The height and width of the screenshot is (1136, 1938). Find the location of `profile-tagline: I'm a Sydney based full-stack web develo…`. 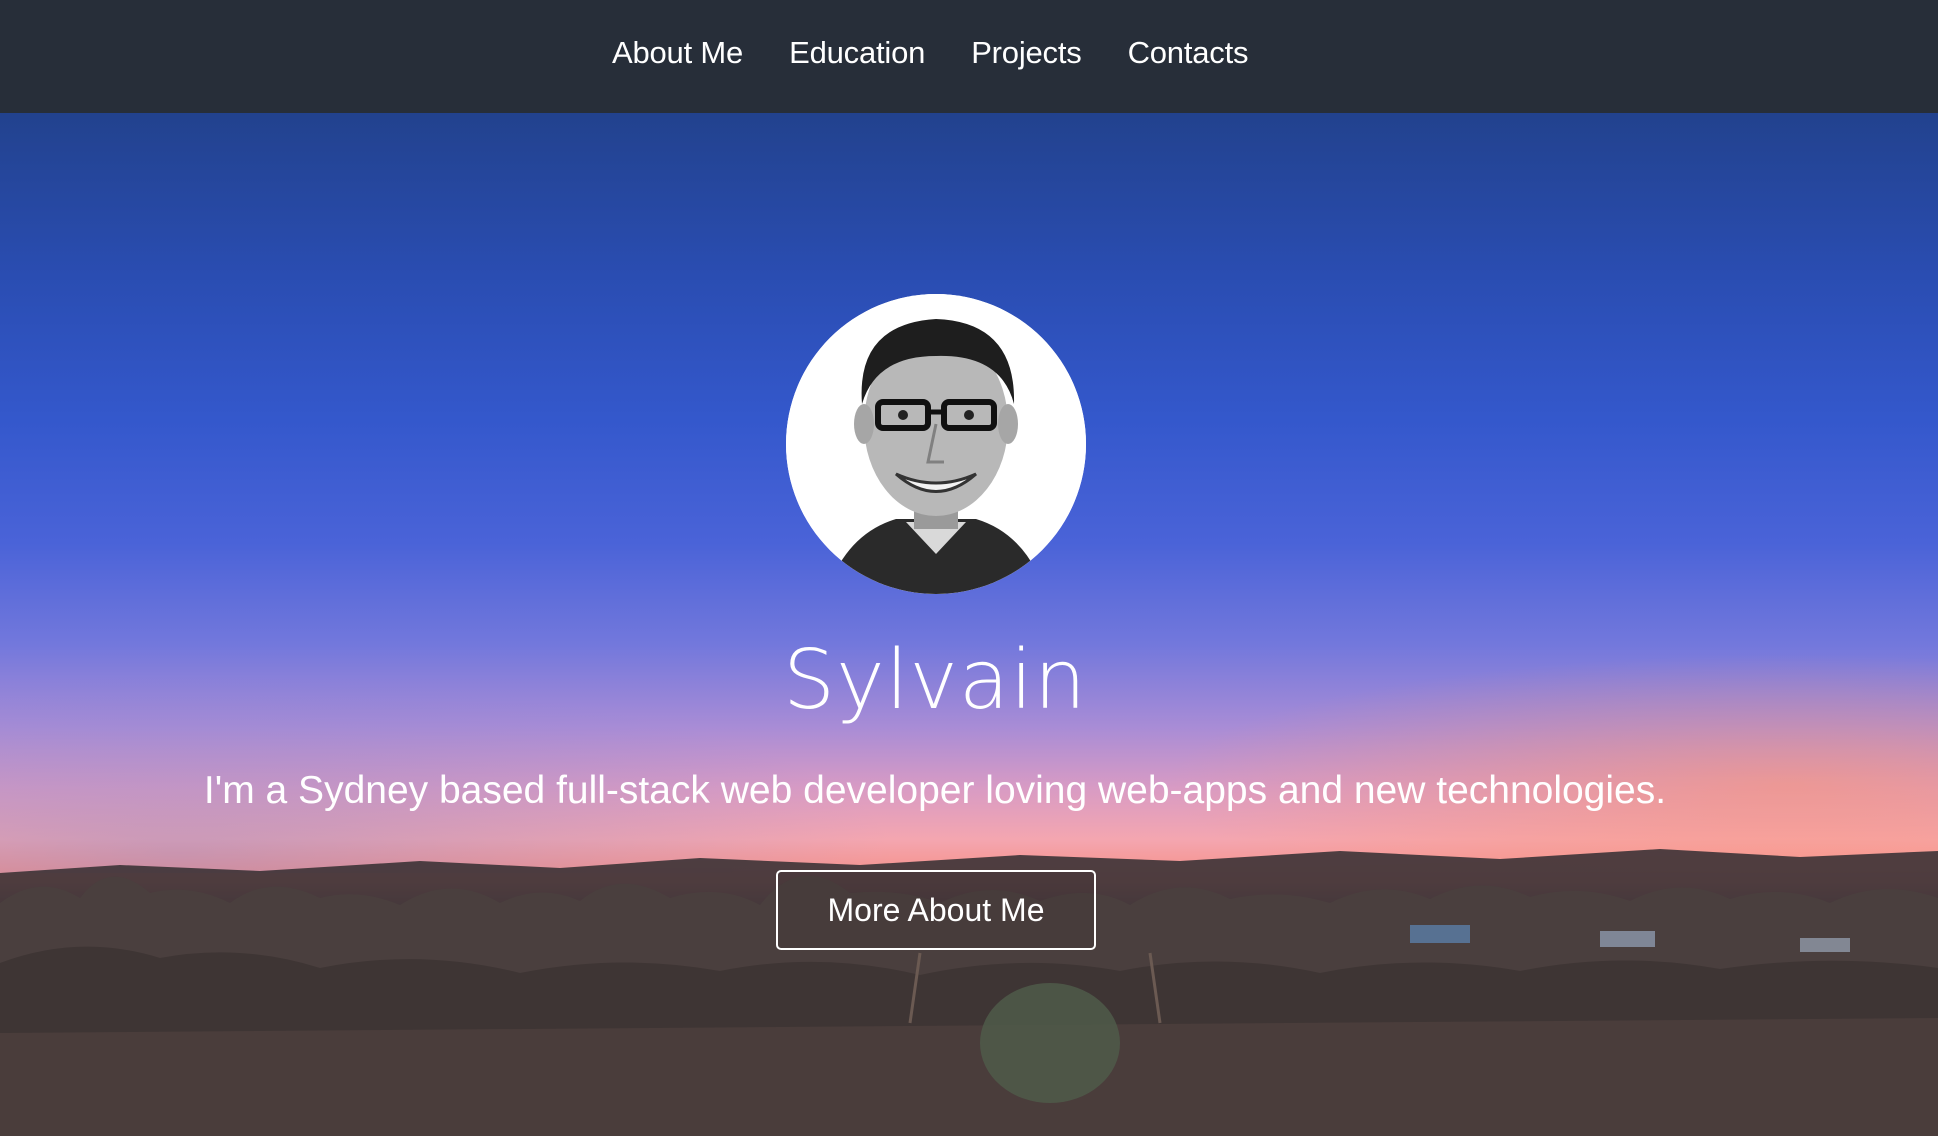

profile-tagline: I'm a Sydney based full-stack web develo… is located at coordinates (935, 790).